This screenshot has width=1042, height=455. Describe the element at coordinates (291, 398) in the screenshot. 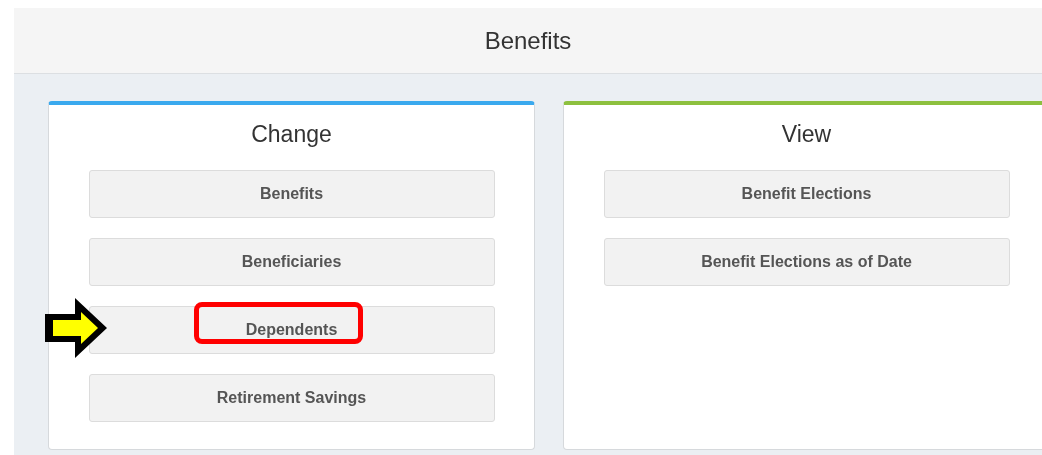

I see `action-button: Retirement Savings` at that location.